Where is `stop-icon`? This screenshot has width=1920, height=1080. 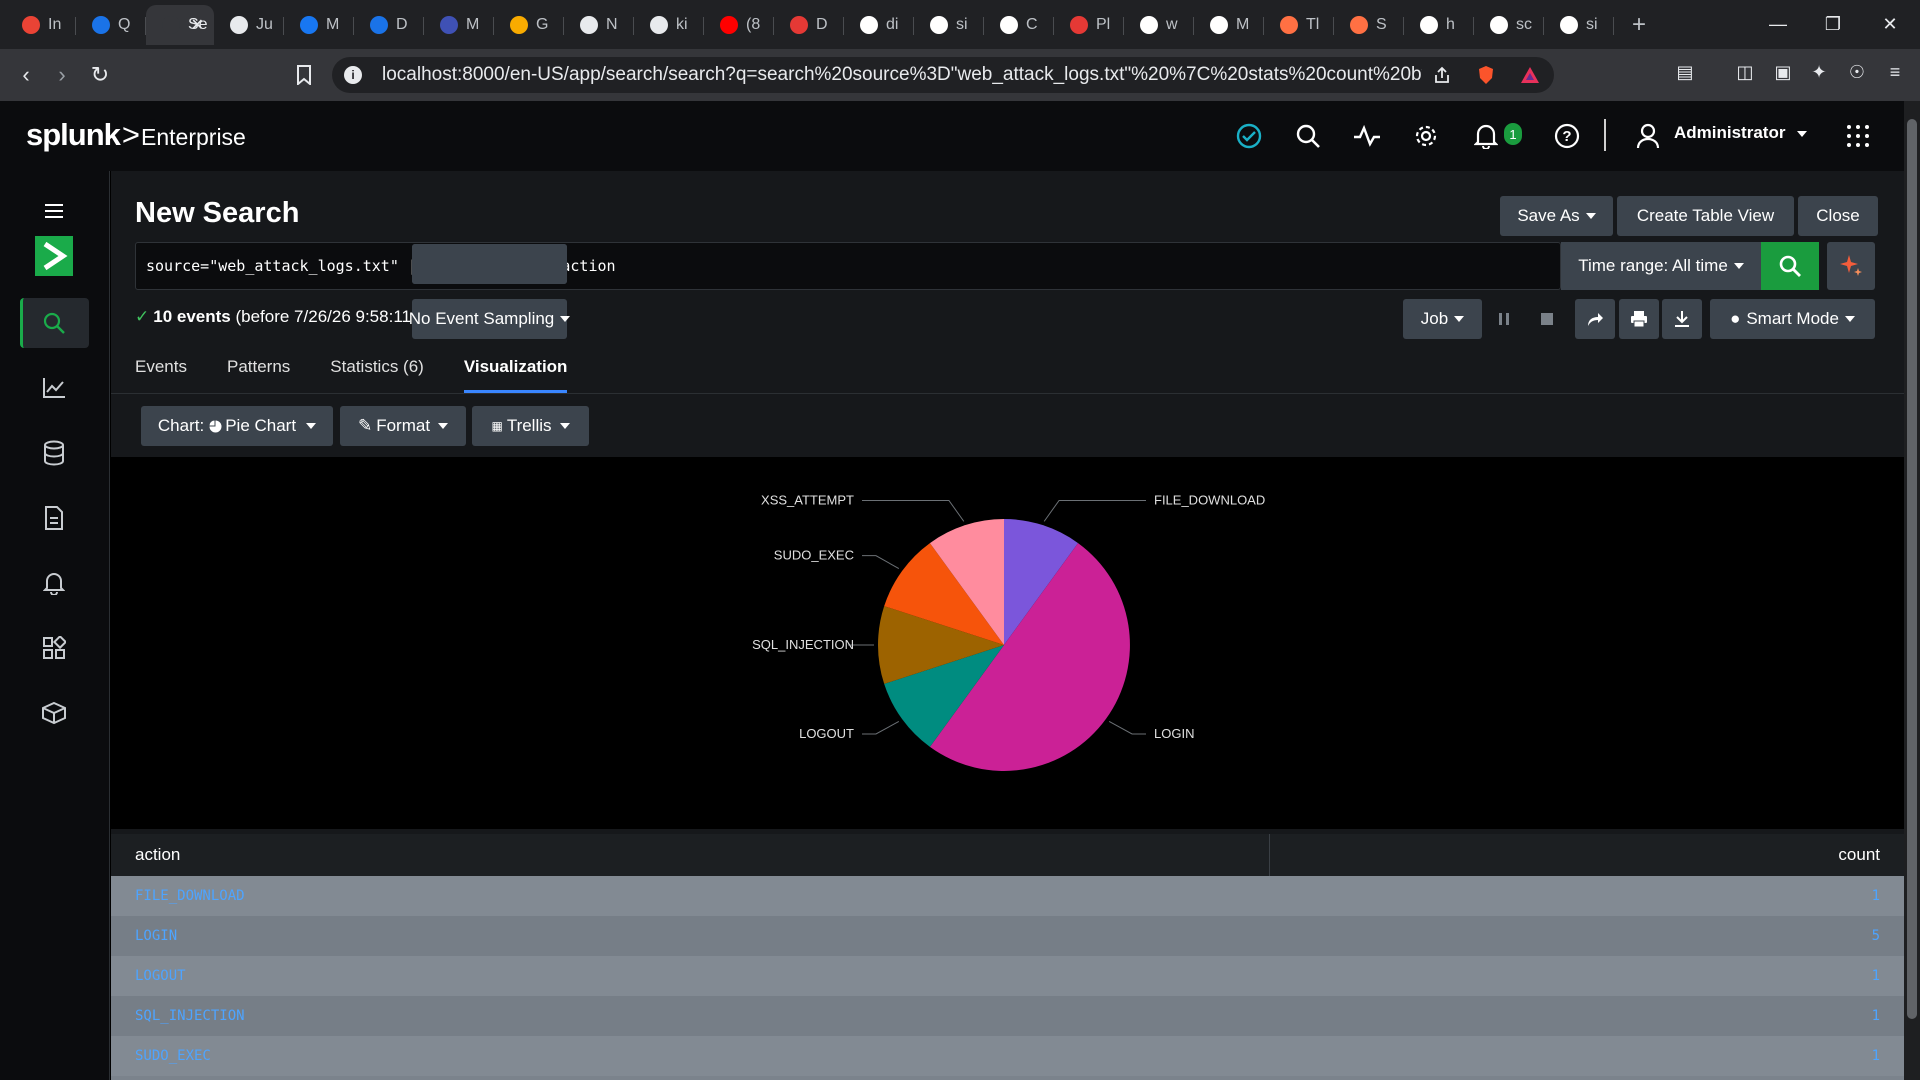 stop-icon is located at coordinates (1547, 319).